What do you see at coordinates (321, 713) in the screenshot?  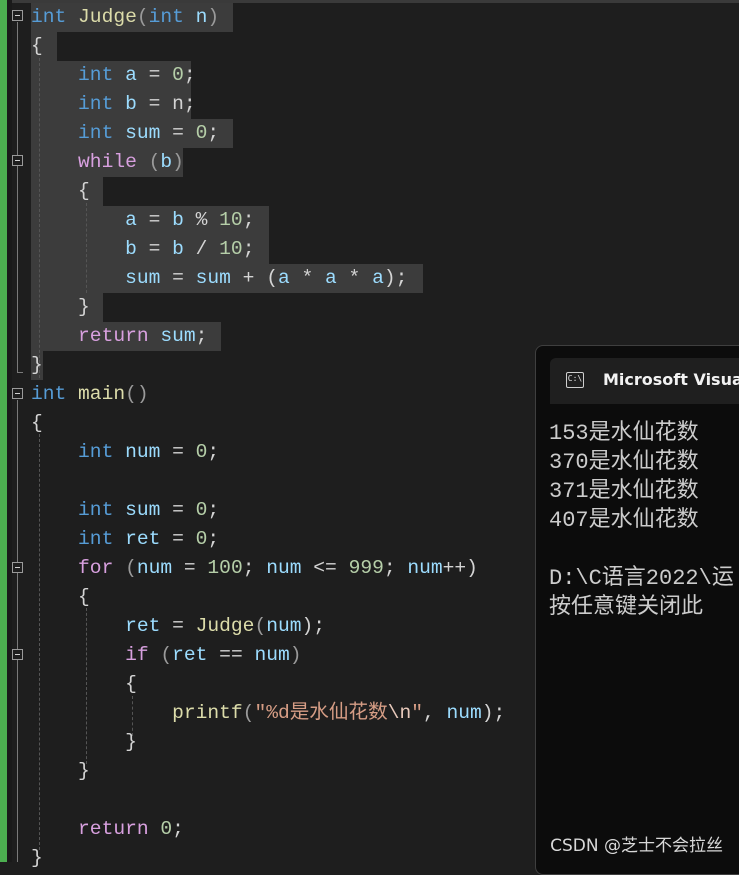 I see `code-token: "%d是水仙花数` at bounding box center [321, 713].